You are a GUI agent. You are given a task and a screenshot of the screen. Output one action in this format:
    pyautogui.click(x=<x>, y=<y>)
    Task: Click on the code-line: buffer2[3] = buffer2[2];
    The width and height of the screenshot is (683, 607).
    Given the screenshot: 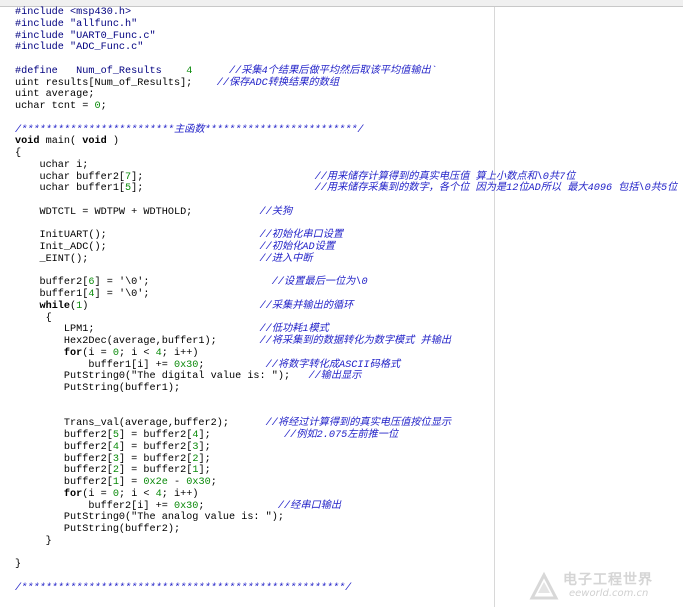 What is the action you would take?
    pyautogui.click(x=346, y=460)
    